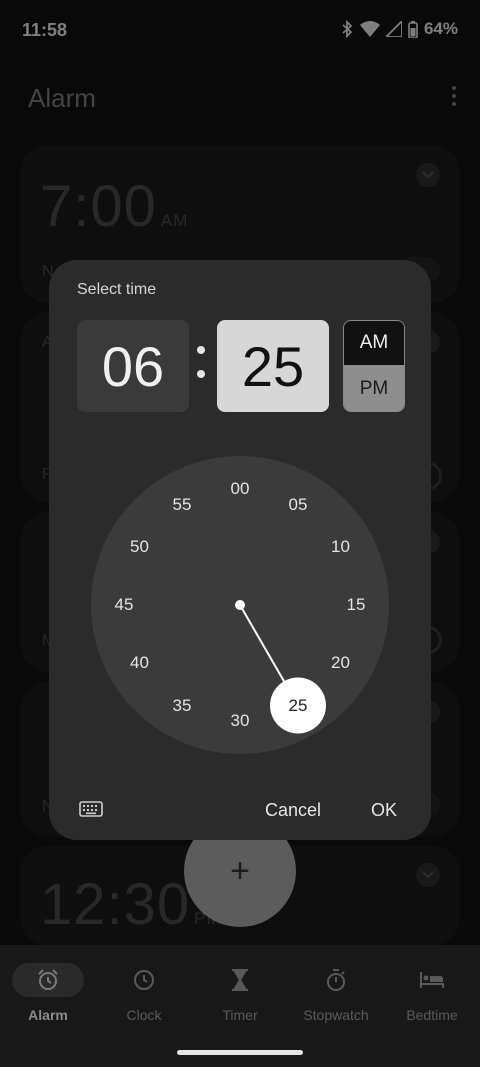  Describe the element at coordinates (91, 809) in the screenshot. I see `keyboard-icon` at that location.